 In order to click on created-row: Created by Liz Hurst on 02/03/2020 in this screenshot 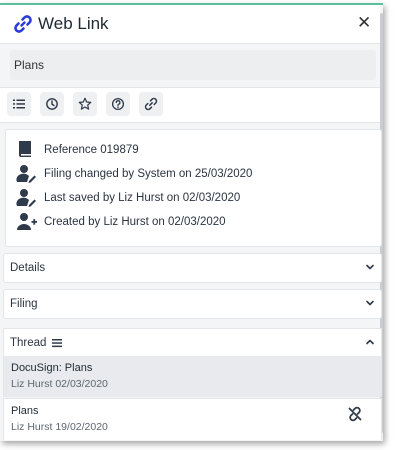, I will do `click(191, 222)`.